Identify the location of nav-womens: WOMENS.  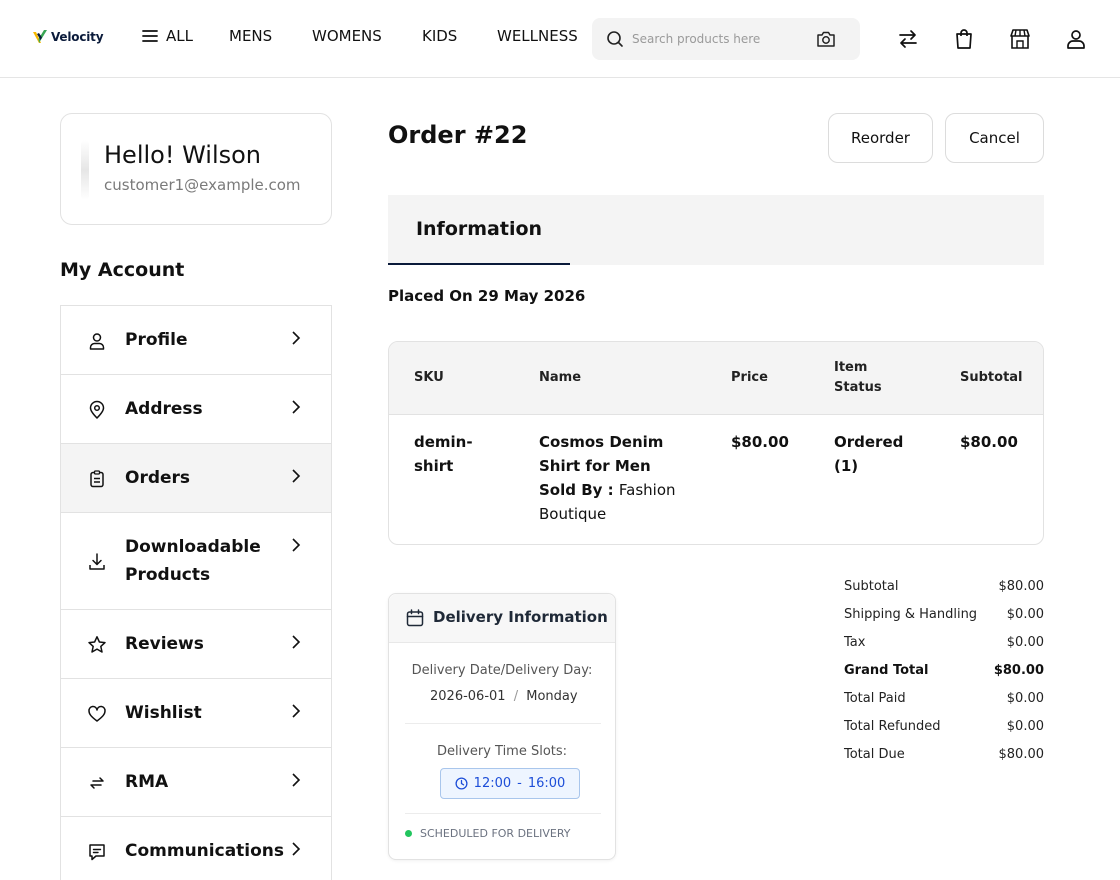
(347, 36).